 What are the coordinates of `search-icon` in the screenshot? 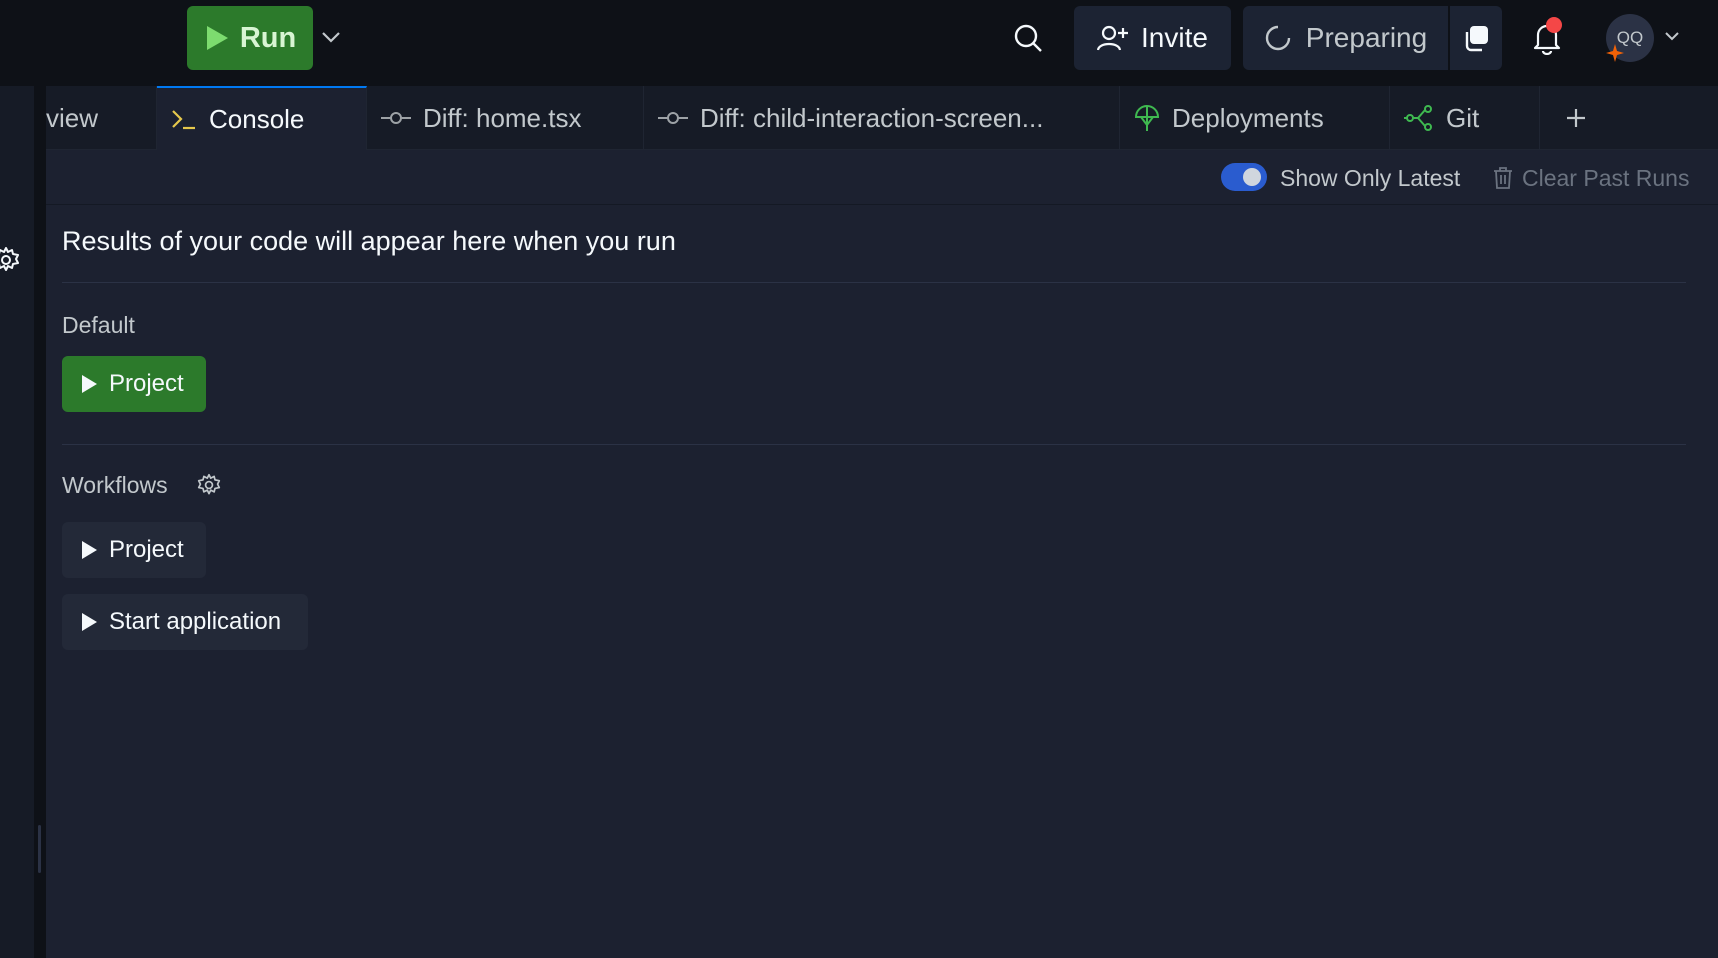 It's located at (1028, 38).